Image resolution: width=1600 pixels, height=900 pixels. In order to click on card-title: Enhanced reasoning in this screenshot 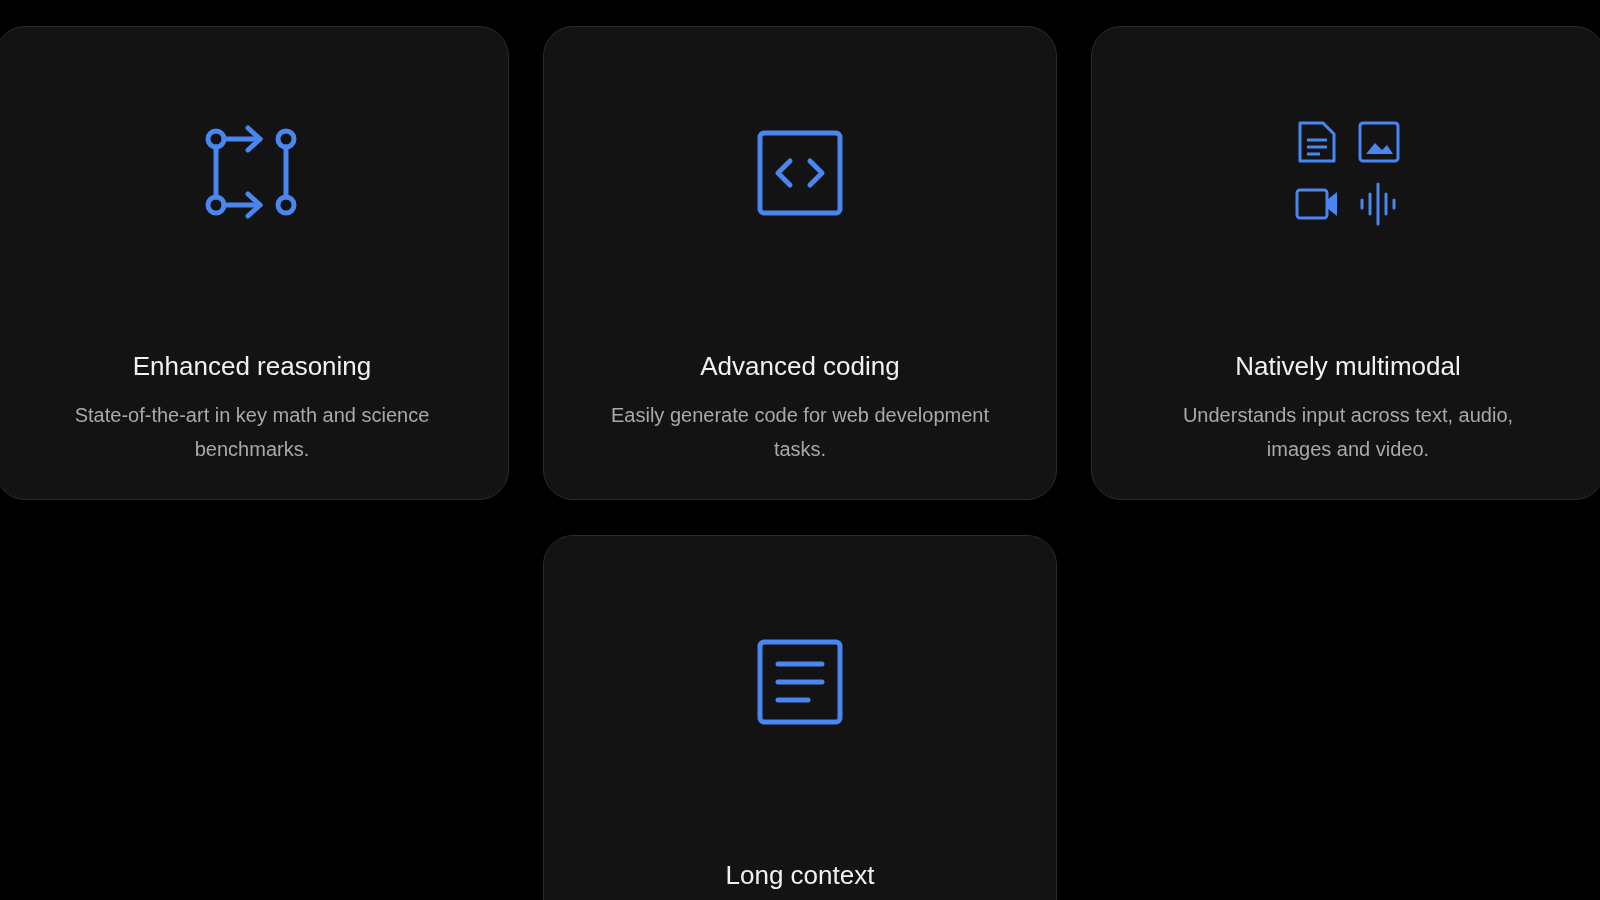, I will do `click(252, 366)`.